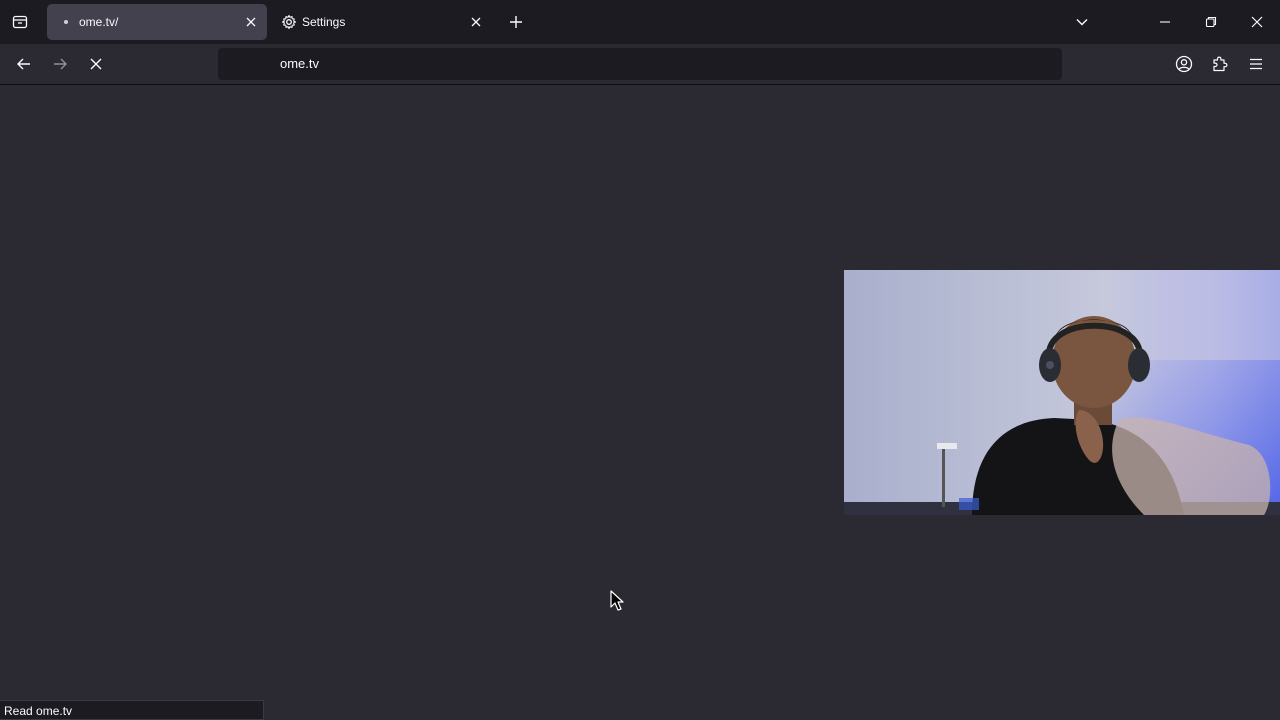 The width and height of the screenshot is (1280, 720). I want to click on restore-button, so click(1211, 22).